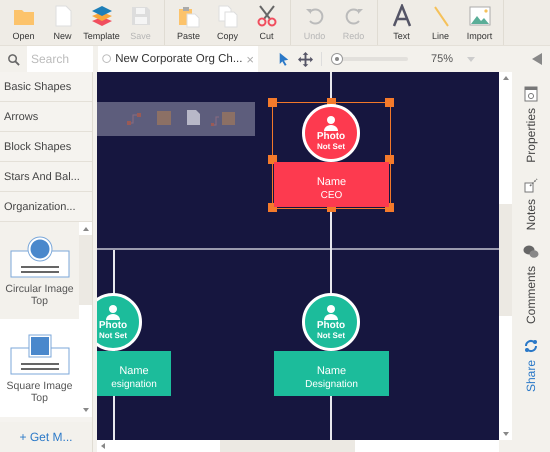  I want to click on document-tab: New Corporate Org Ch... ×, so click(178, 59).